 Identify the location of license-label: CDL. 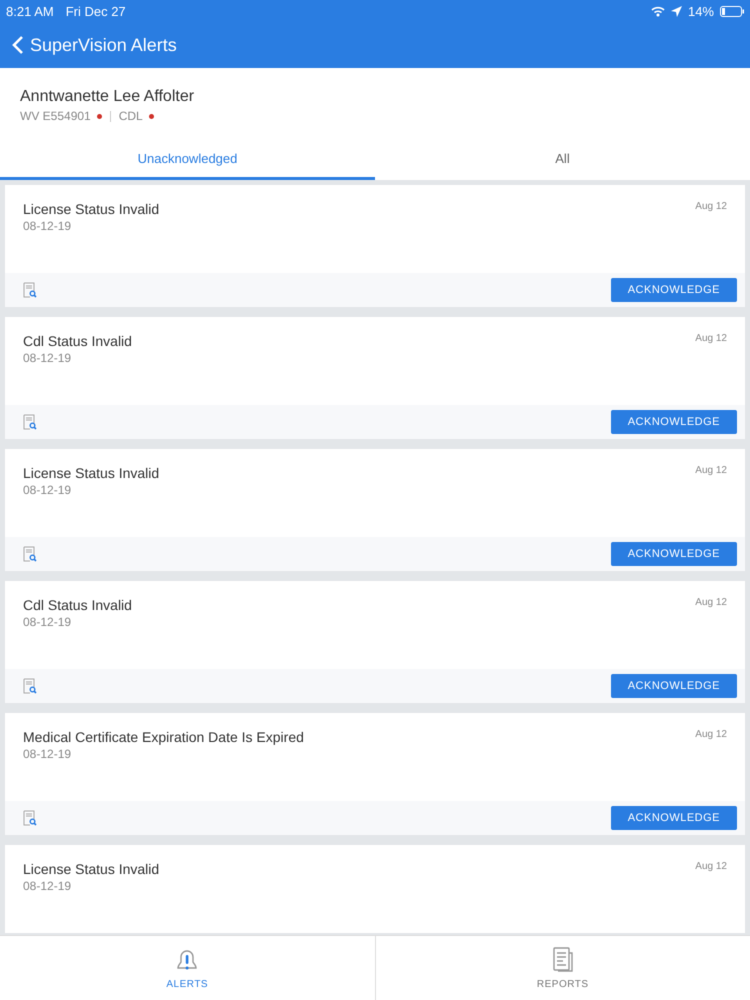
(130, 116).